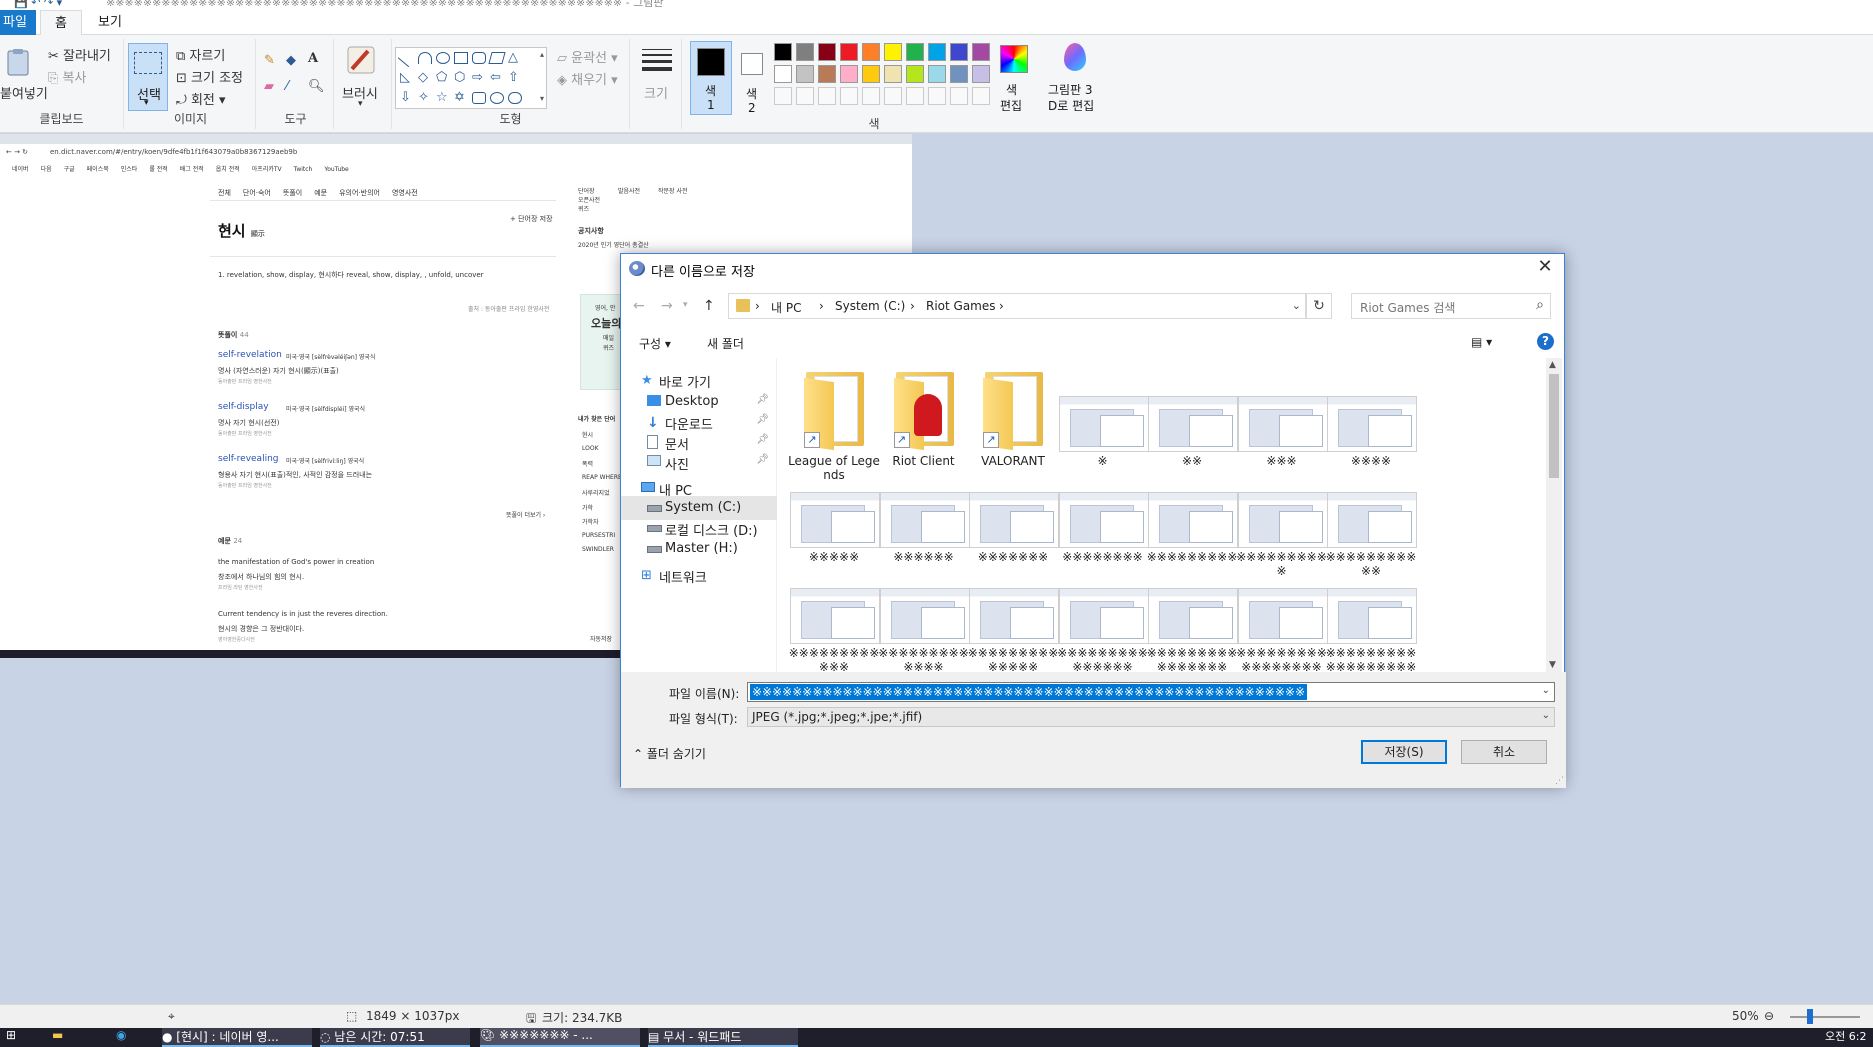 The image size is (1873, 1047). Describe the element at coordinates (667, 306) in the screenshot. I see `forward-arrow-icon: →` at that location.